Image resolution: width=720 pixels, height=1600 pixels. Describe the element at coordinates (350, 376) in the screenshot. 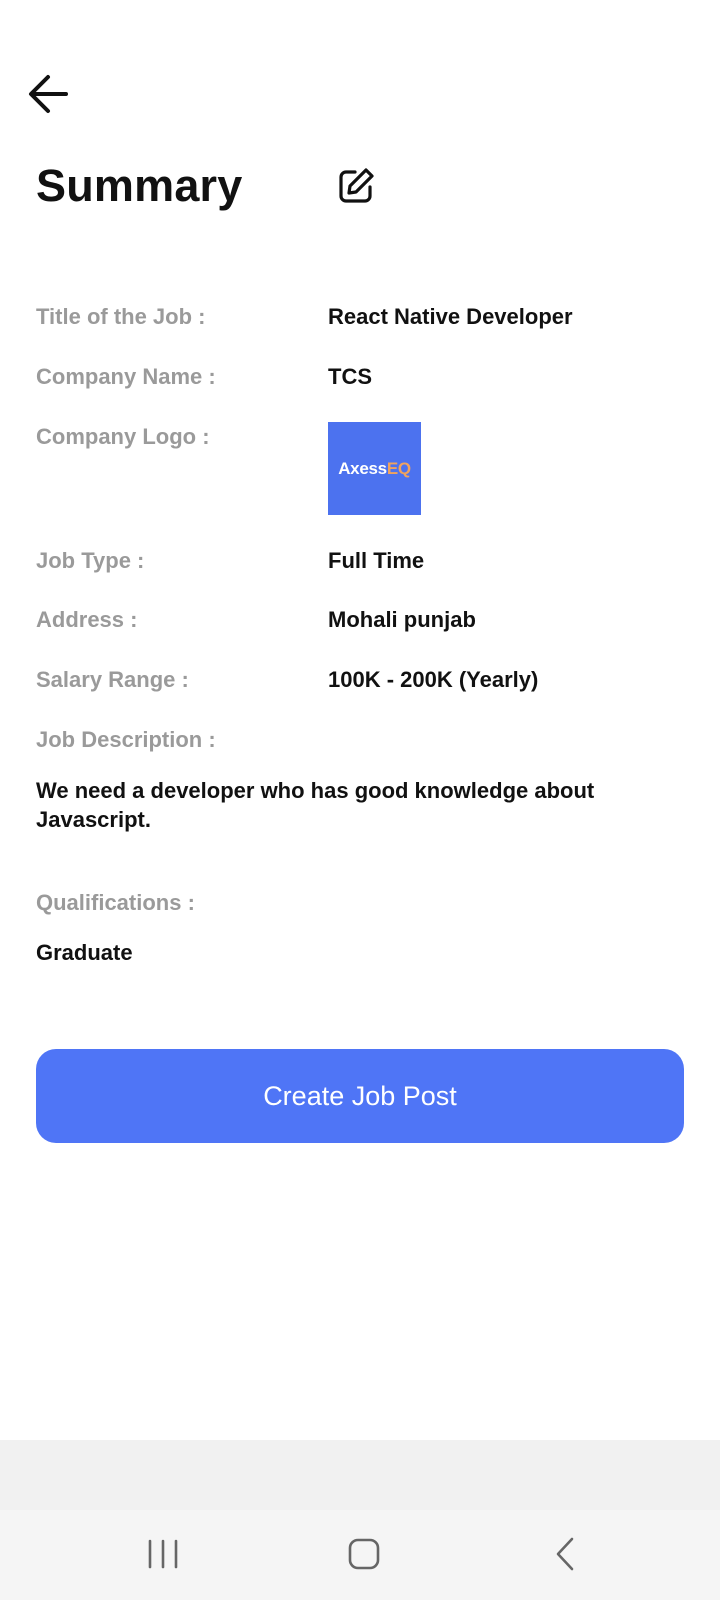

I see `company-name-value: TCS` at that location.